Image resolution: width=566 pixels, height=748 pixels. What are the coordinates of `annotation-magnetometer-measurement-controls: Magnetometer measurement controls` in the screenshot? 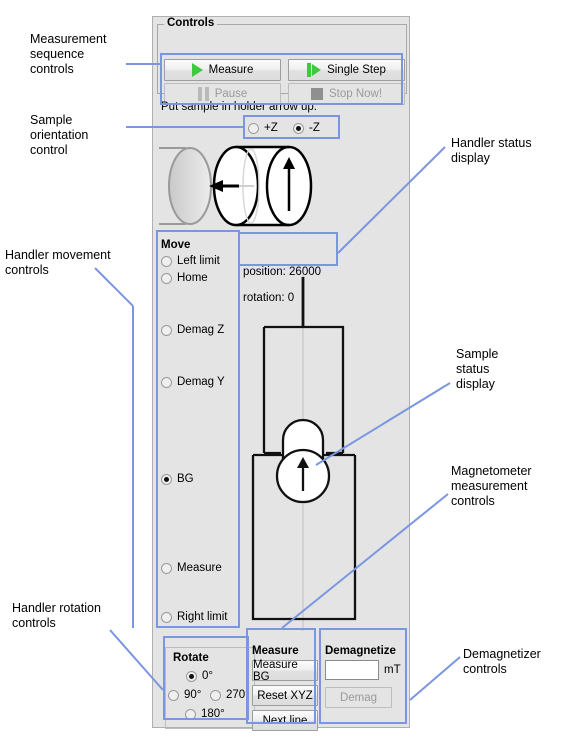 It's located at (491, 486).